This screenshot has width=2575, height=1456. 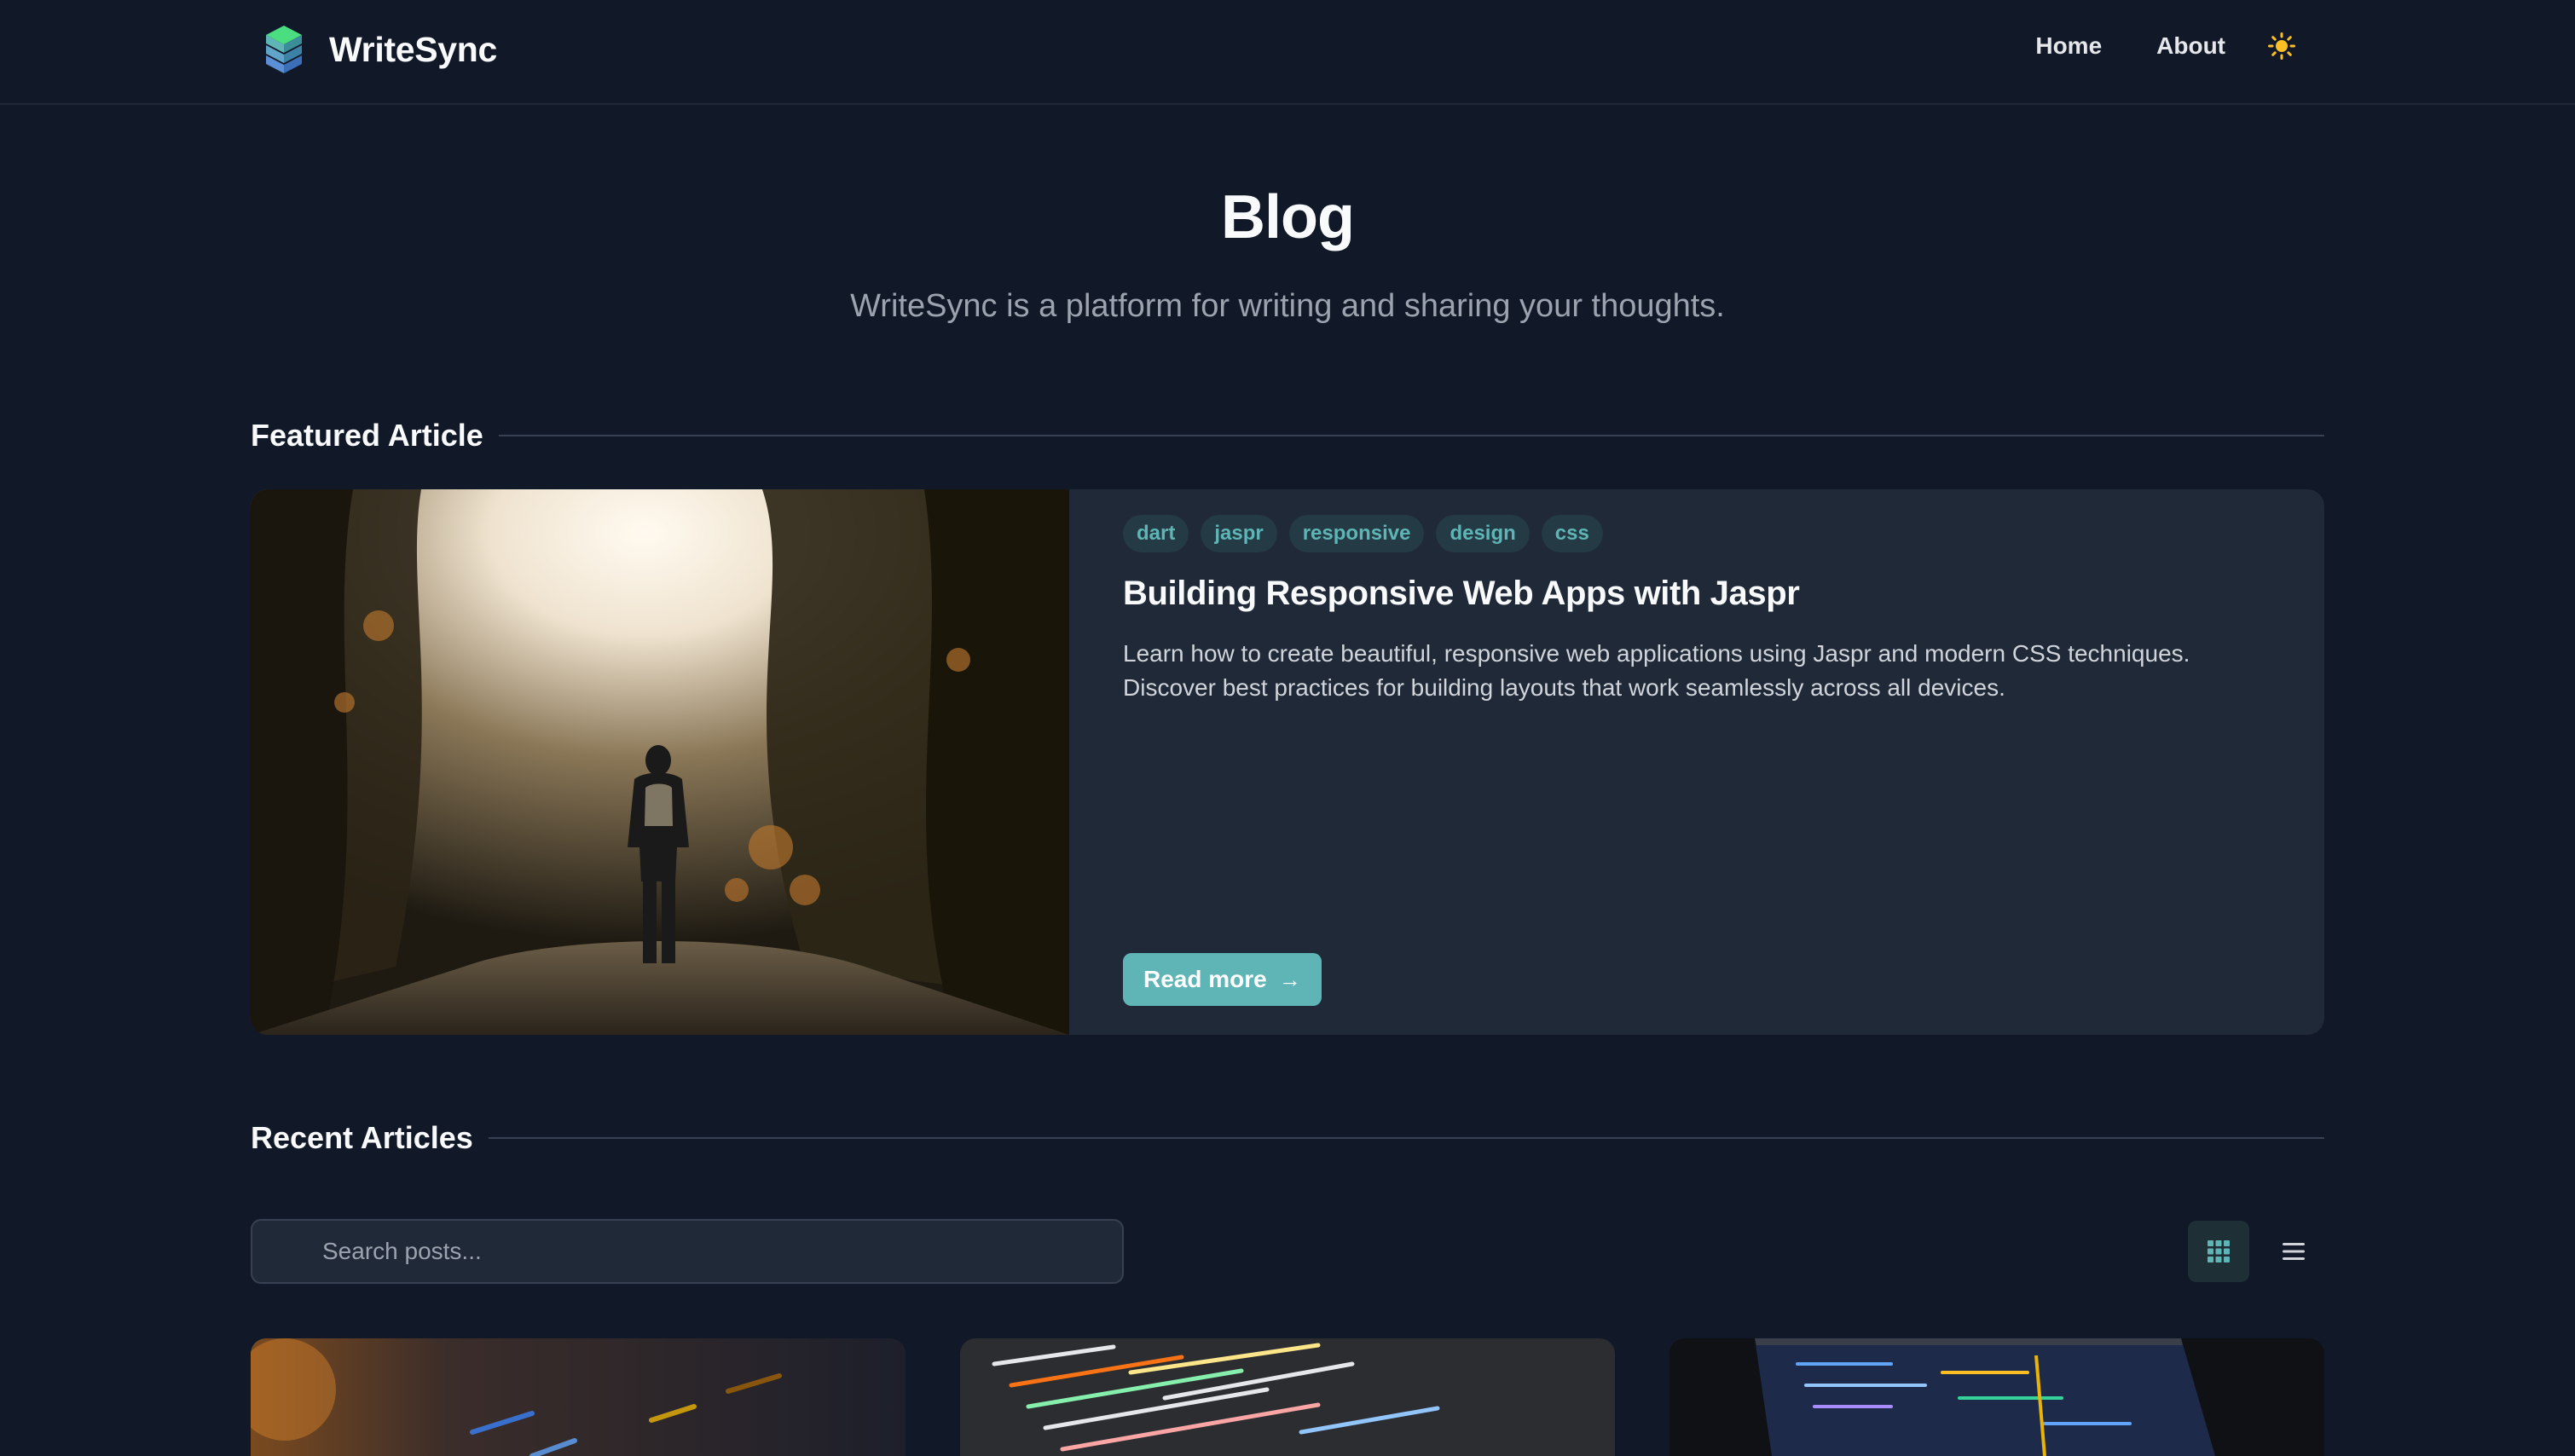 I want to click on featured-section-header: Featured Article, so click(x=1287, y=436).